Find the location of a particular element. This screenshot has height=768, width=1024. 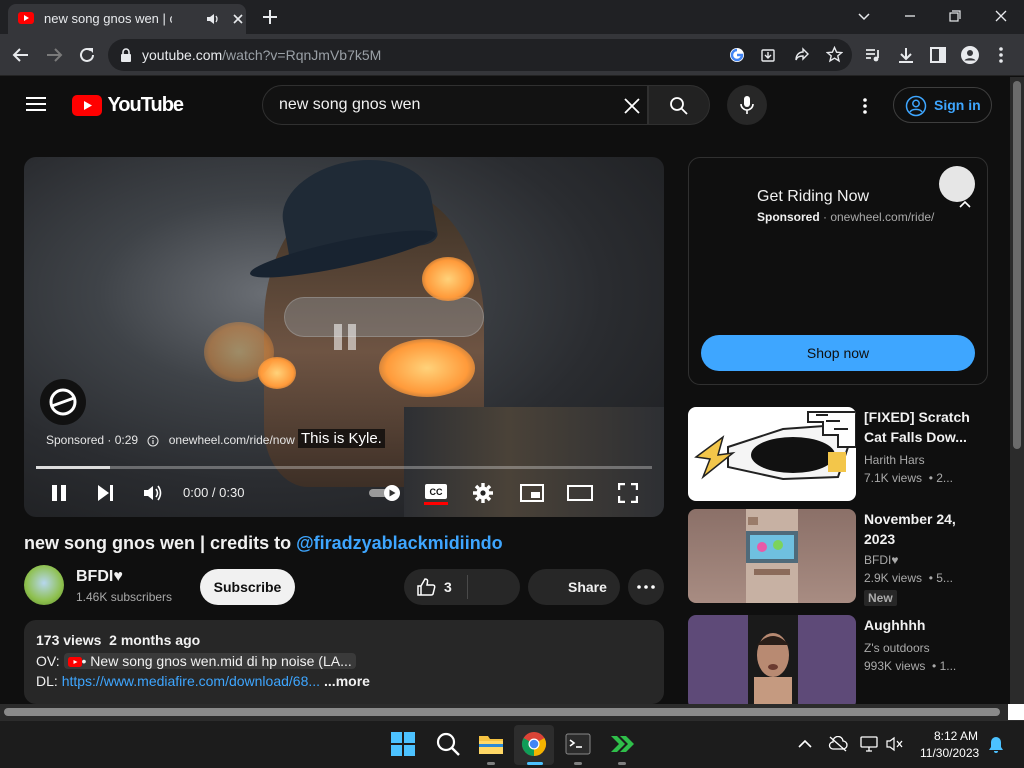

restore-icon is located at coordinates (955, 16).